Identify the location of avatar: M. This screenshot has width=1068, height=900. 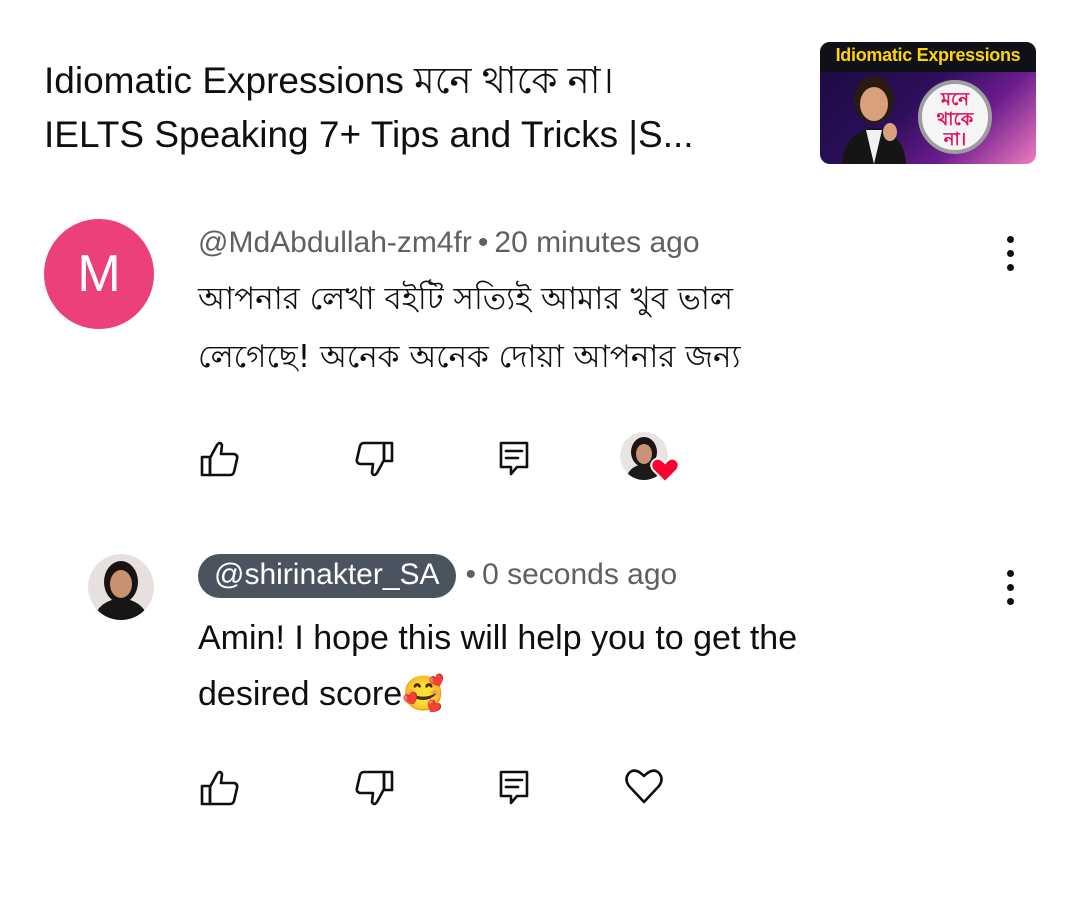
(99, 274).